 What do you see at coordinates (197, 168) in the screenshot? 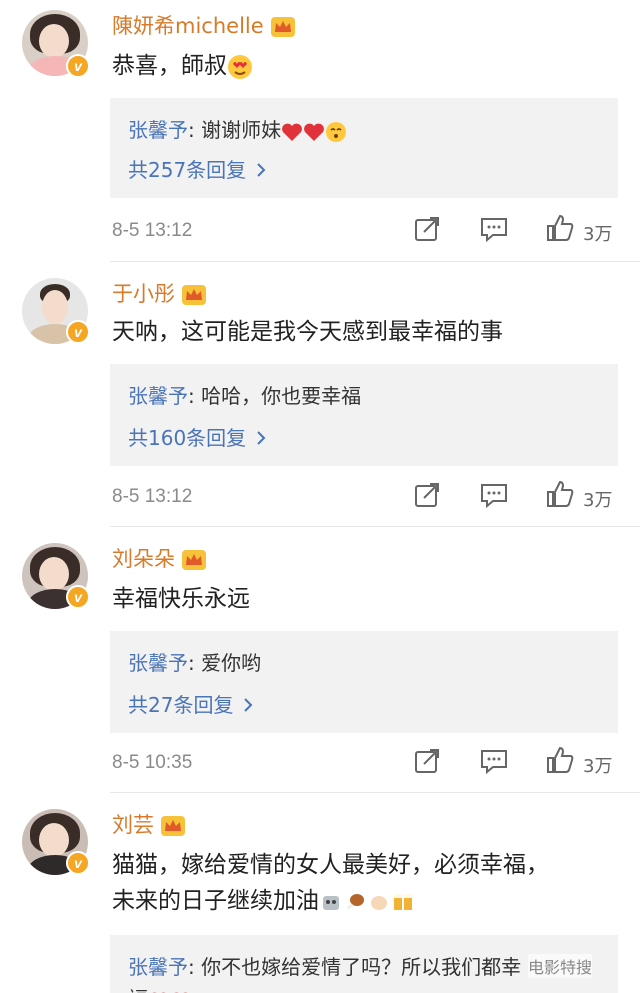
I see `more-replies-link: 共257条回复` at bounding box center [197, 168].